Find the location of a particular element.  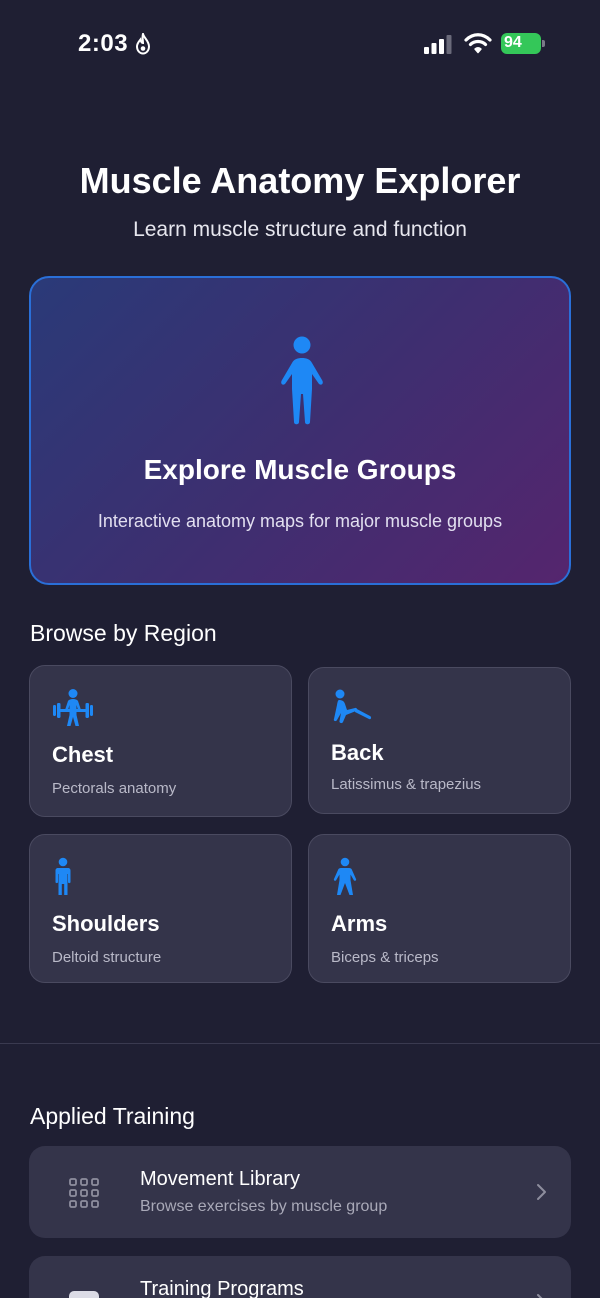

flame-icon is located at coordinates (143, 44).